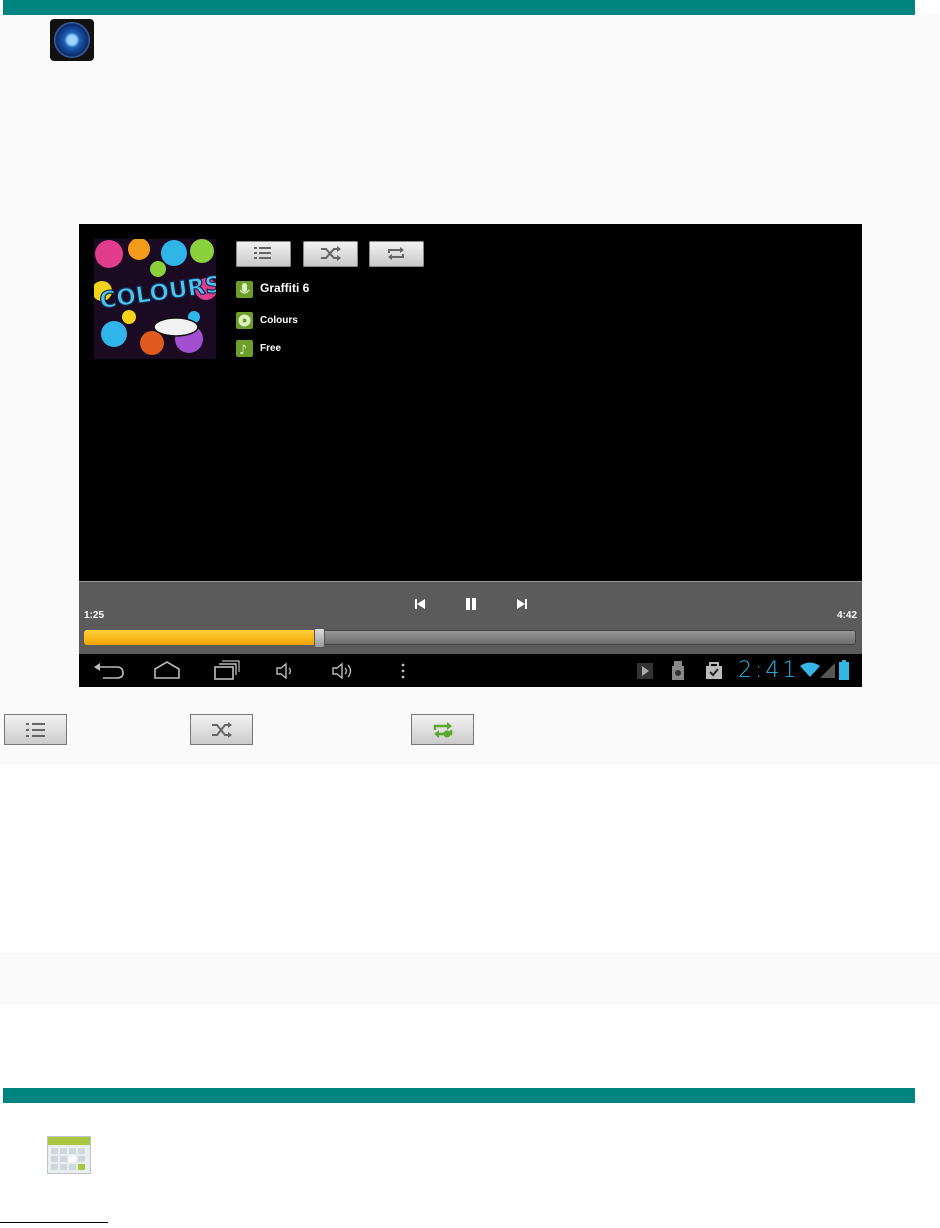 This screenshot has width=940, height=1228. I want to click on usb-notification-icon, so click(678, 670).